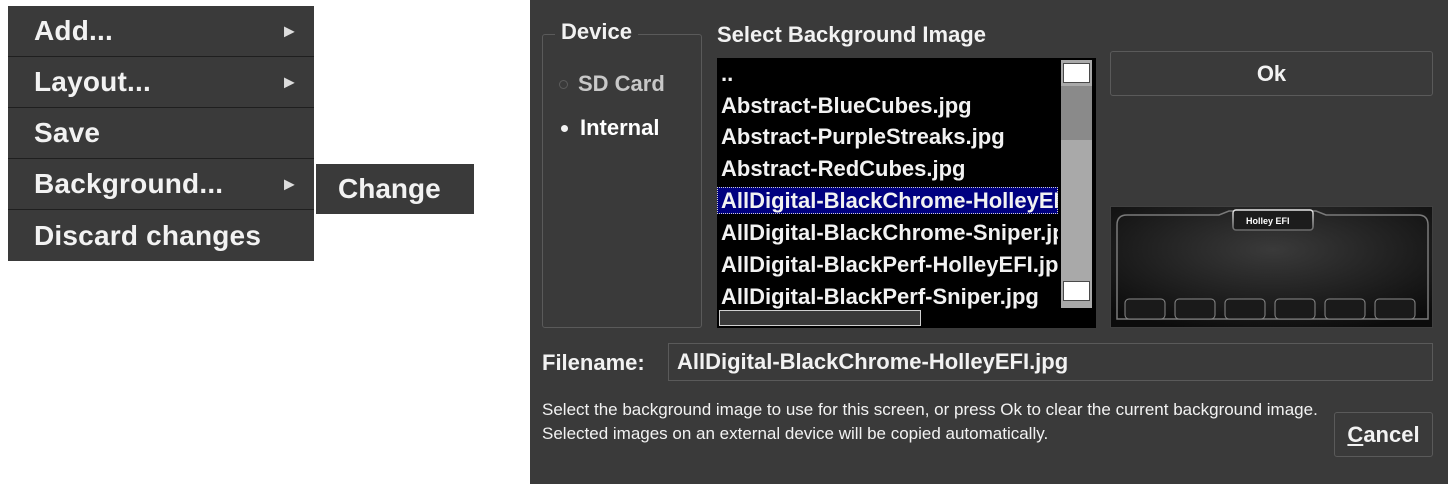 This screenshot has height=484, width=1448. I want to click on menu-item-label: Save, so click(67, 132).